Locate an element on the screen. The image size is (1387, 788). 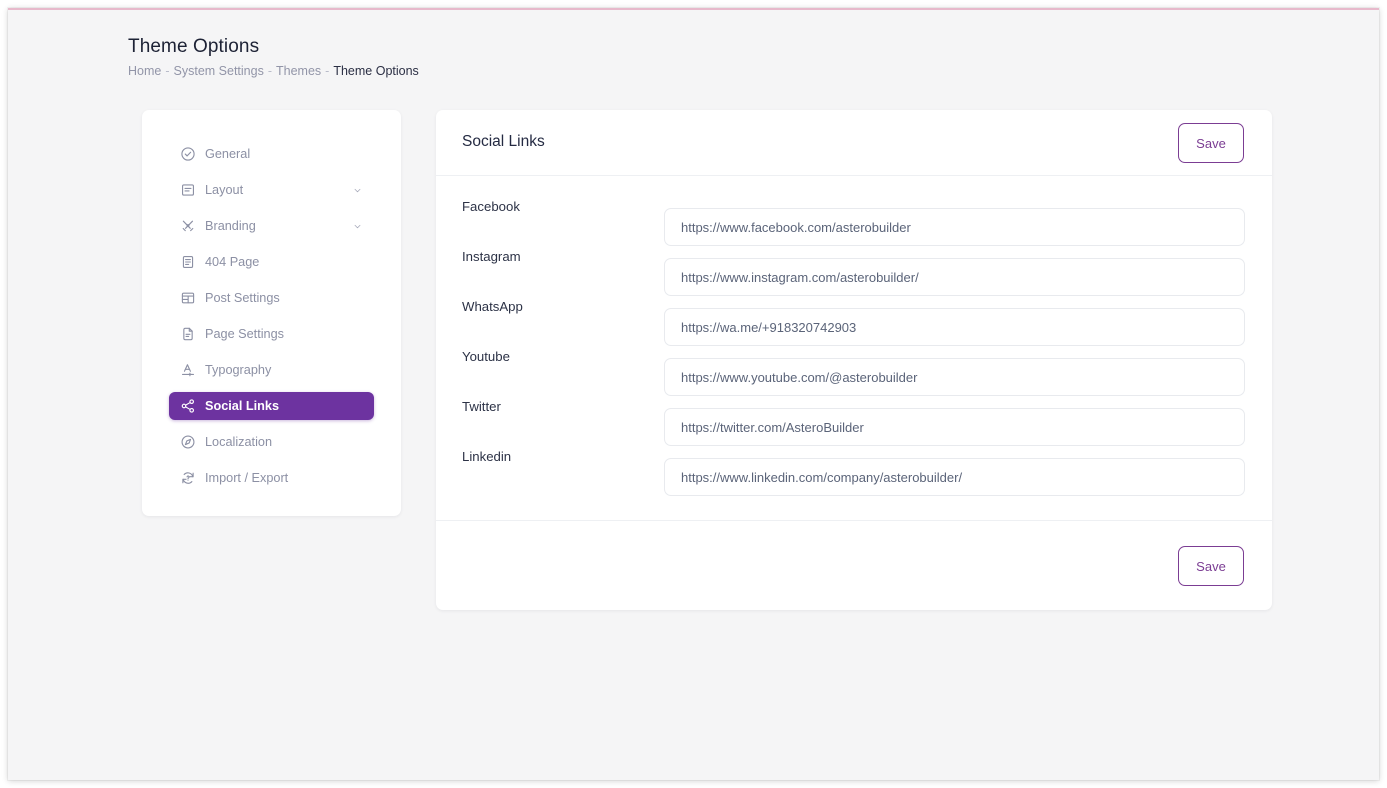
sidebar-item-typography: Typography is located at coordinates (271, 370).